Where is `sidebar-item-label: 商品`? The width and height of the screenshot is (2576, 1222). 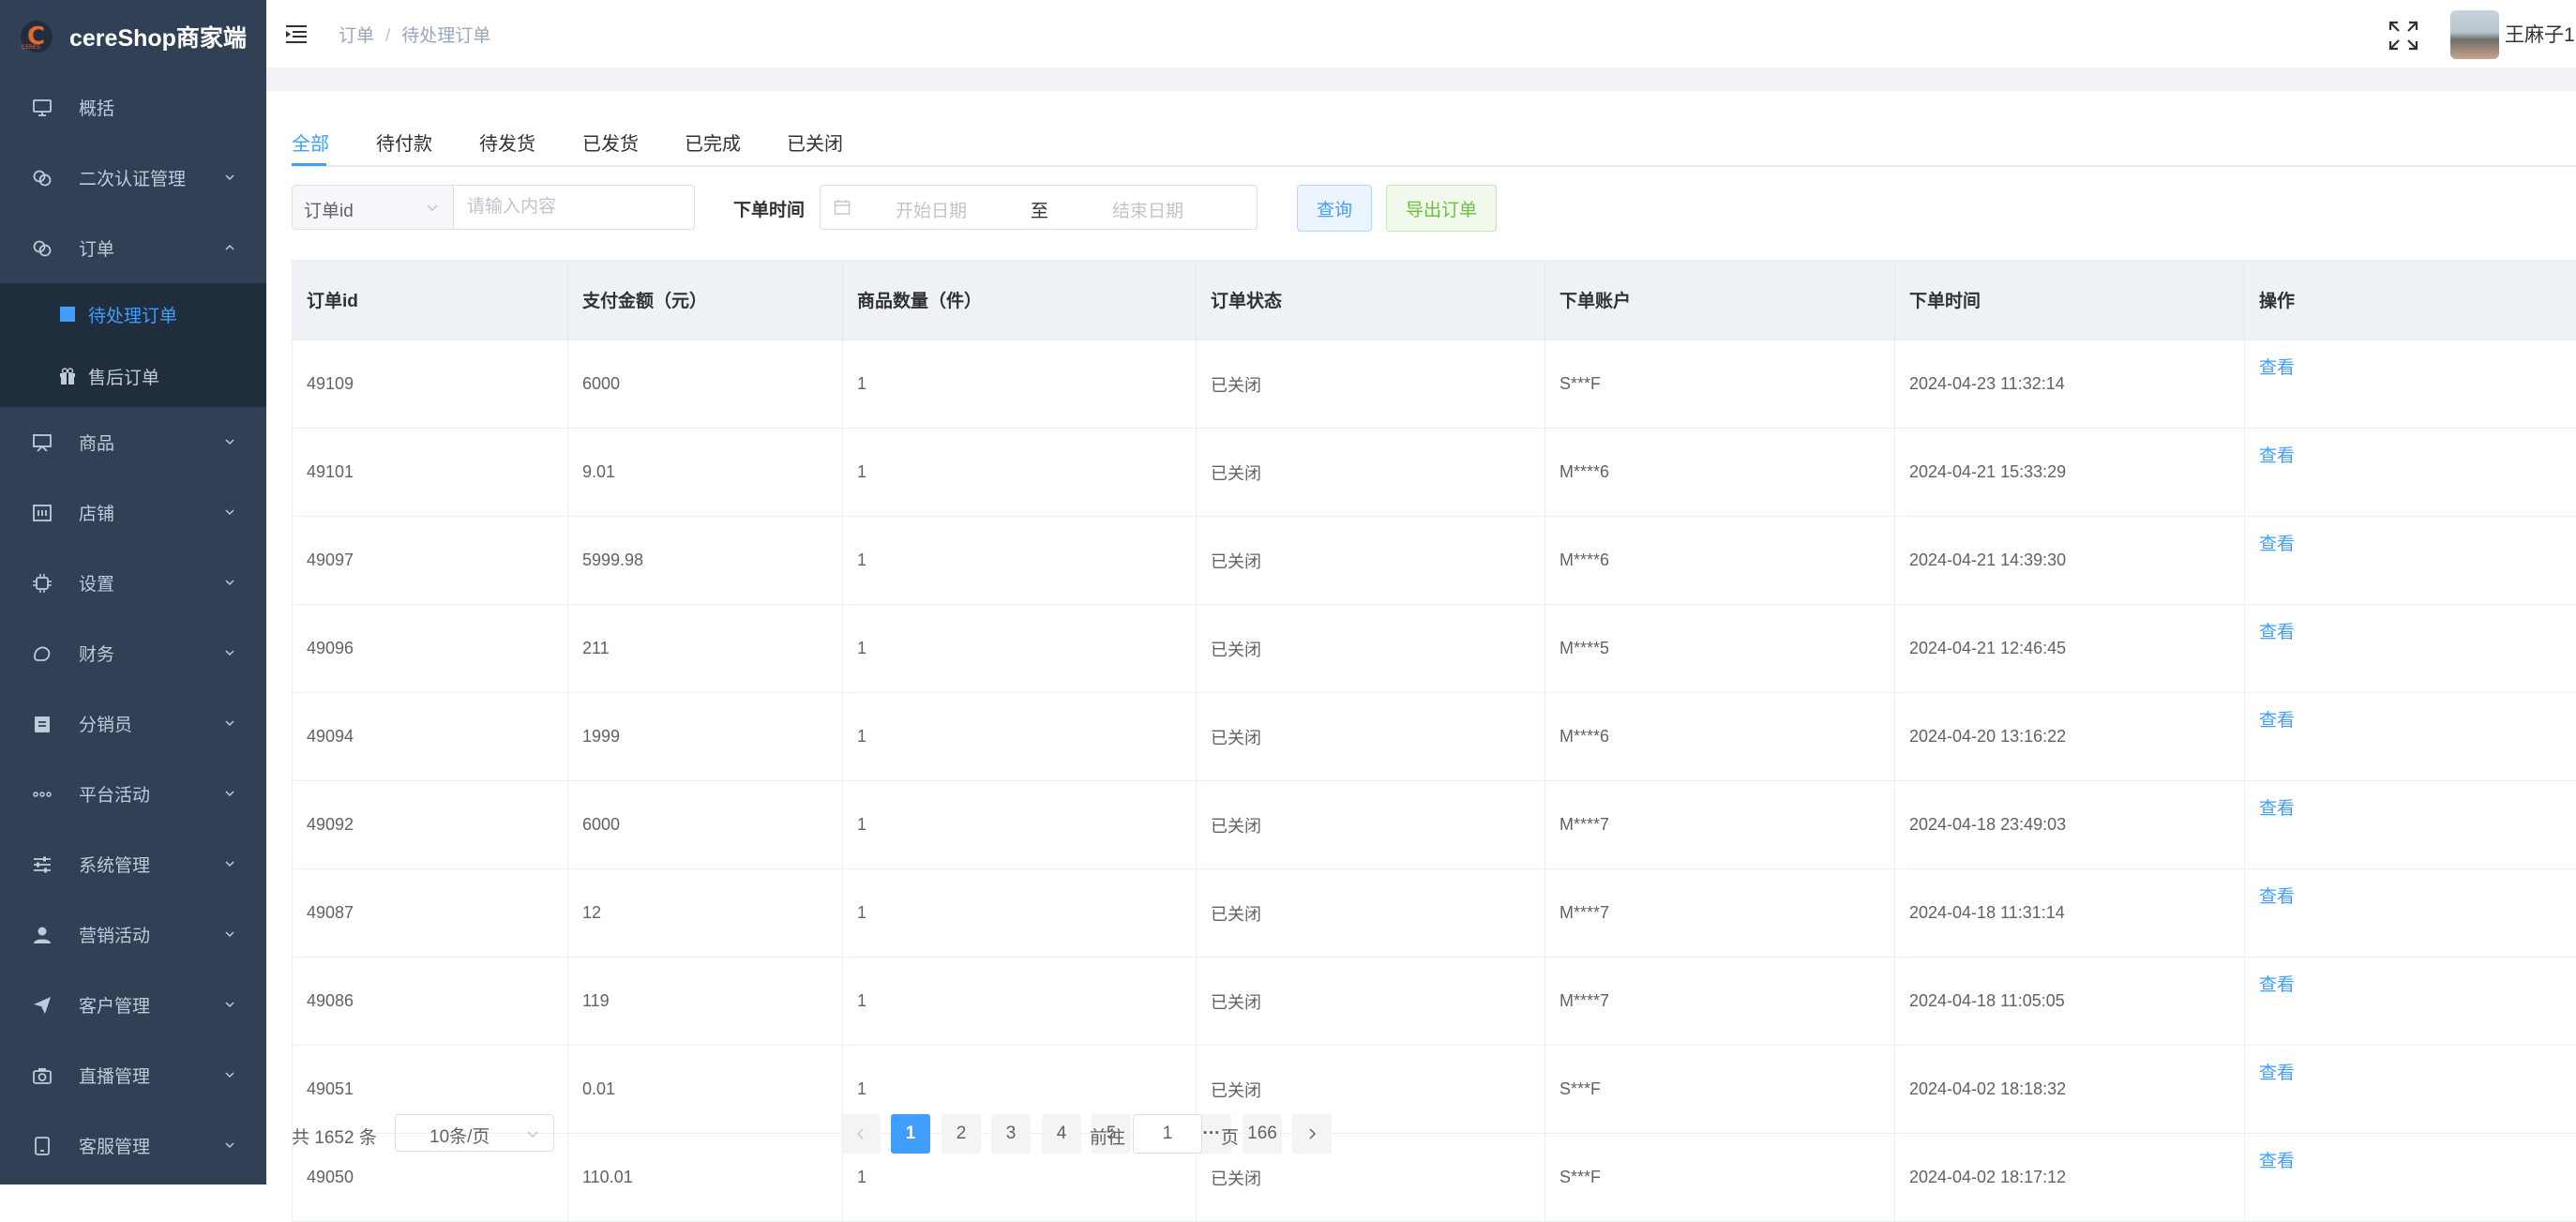
sidebar-item-label: 商品 is located at coordinates (96, 443).